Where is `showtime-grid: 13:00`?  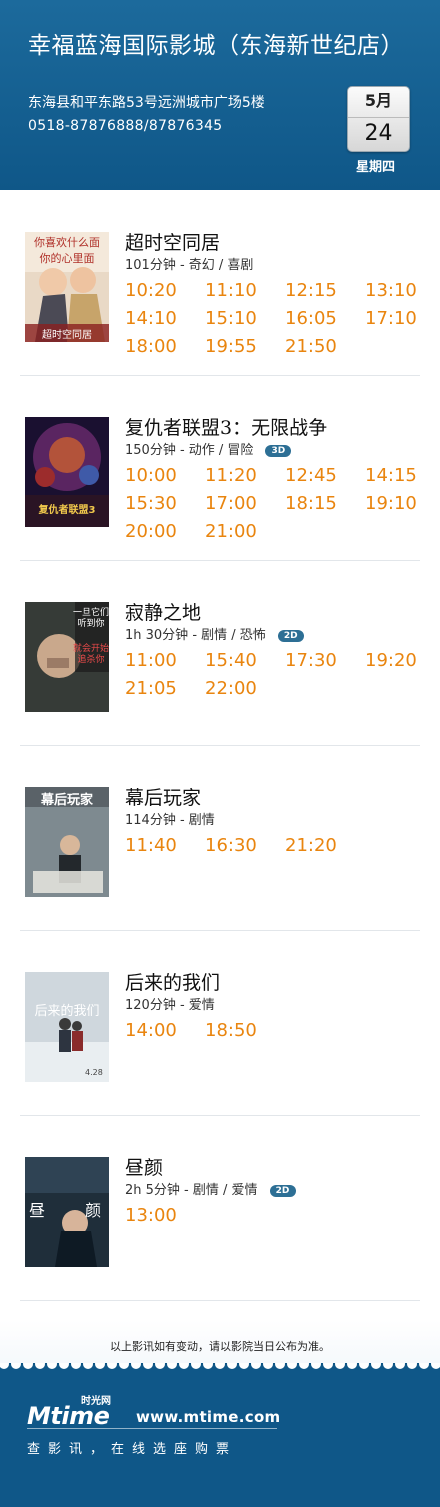 showtime-grid: 13:00 is located at coordinates (275, 1215).